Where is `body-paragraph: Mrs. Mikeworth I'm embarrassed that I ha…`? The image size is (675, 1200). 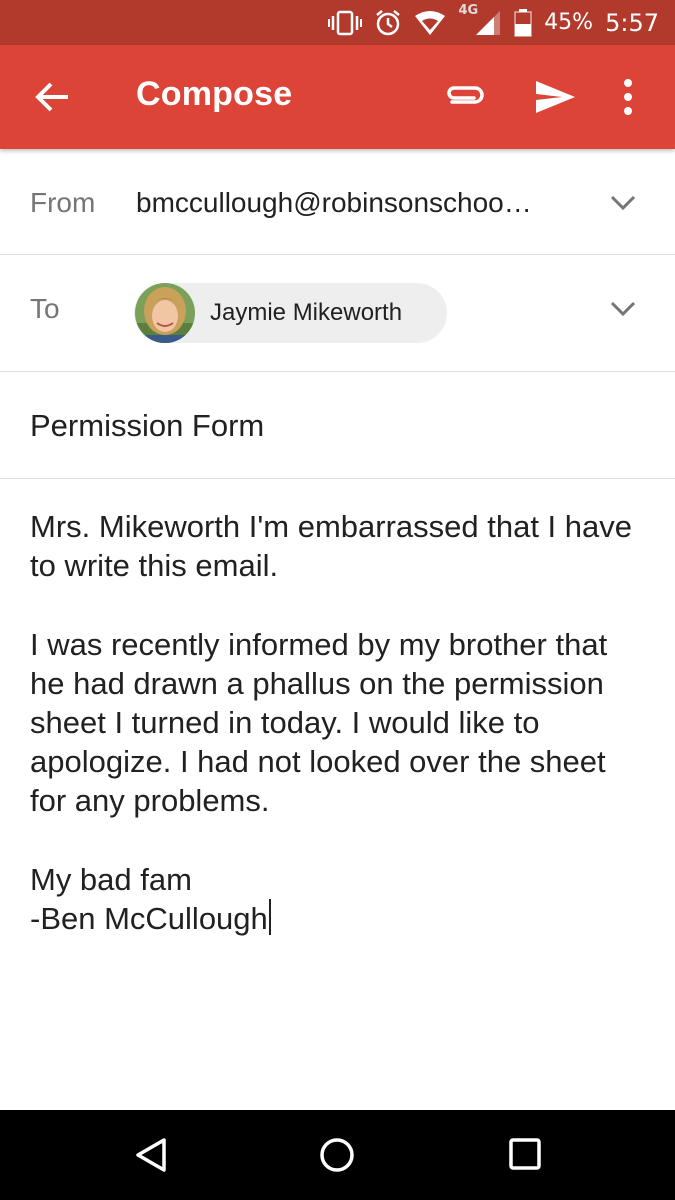
body-paragraph: Mrs. Mikeworth I'm embarrassed that I ha… is located at coordinates (335, 546).